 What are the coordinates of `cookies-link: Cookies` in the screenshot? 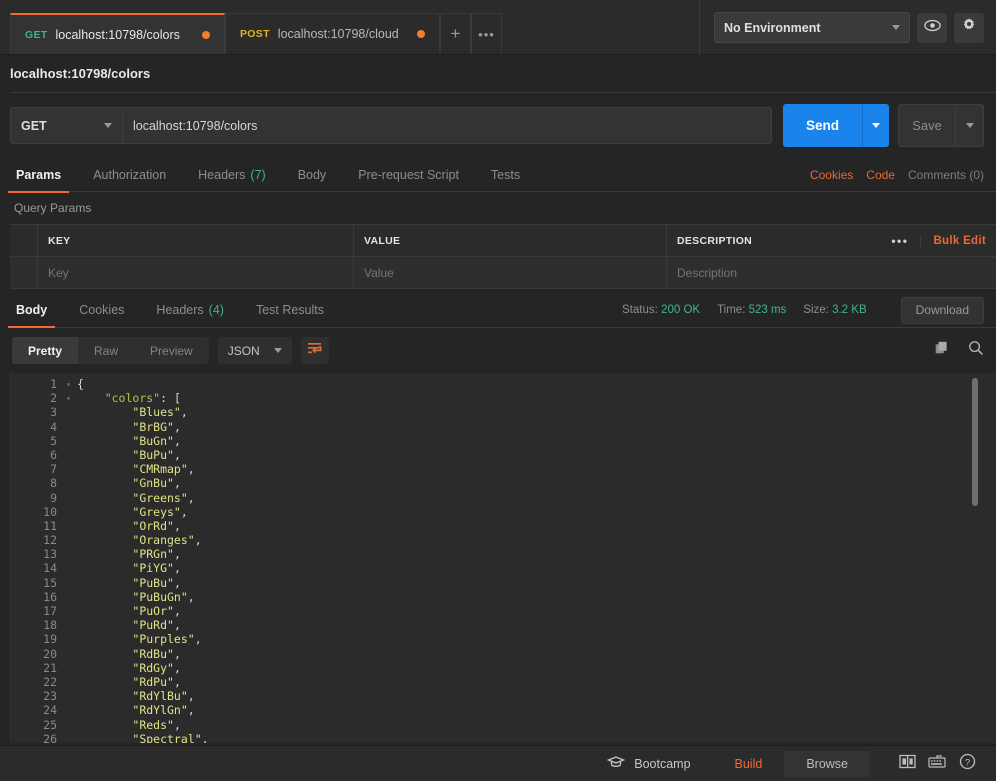 It's located at (831, 175).